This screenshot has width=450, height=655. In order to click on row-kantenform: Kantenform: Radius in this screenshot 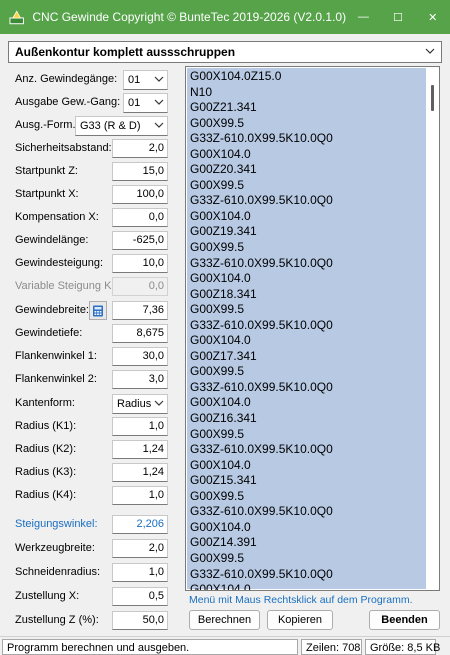, I will do `click(92, 404)`.